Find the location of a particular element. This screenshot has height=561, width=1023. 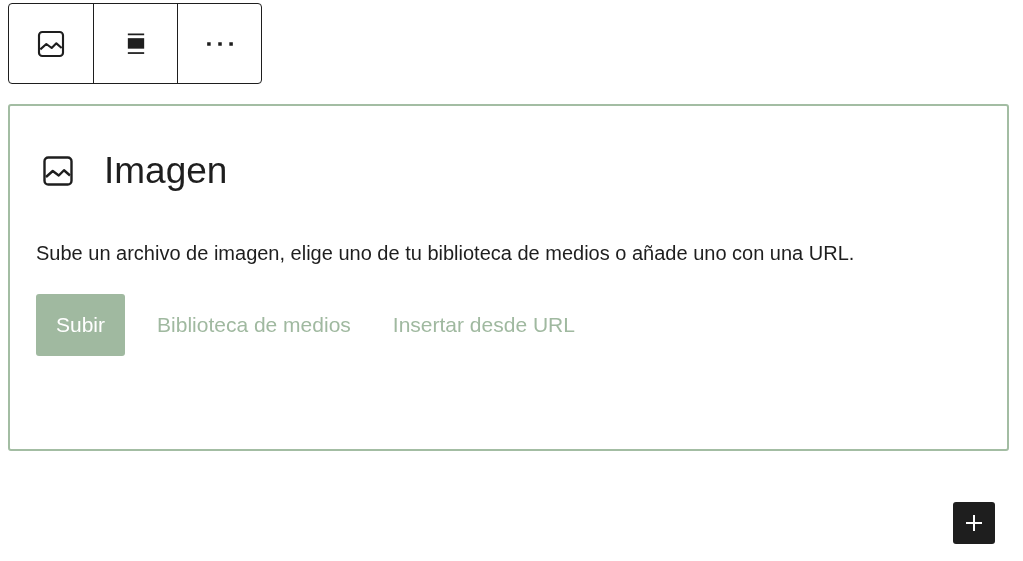

add-block-button is located at coordinates (974, 523).